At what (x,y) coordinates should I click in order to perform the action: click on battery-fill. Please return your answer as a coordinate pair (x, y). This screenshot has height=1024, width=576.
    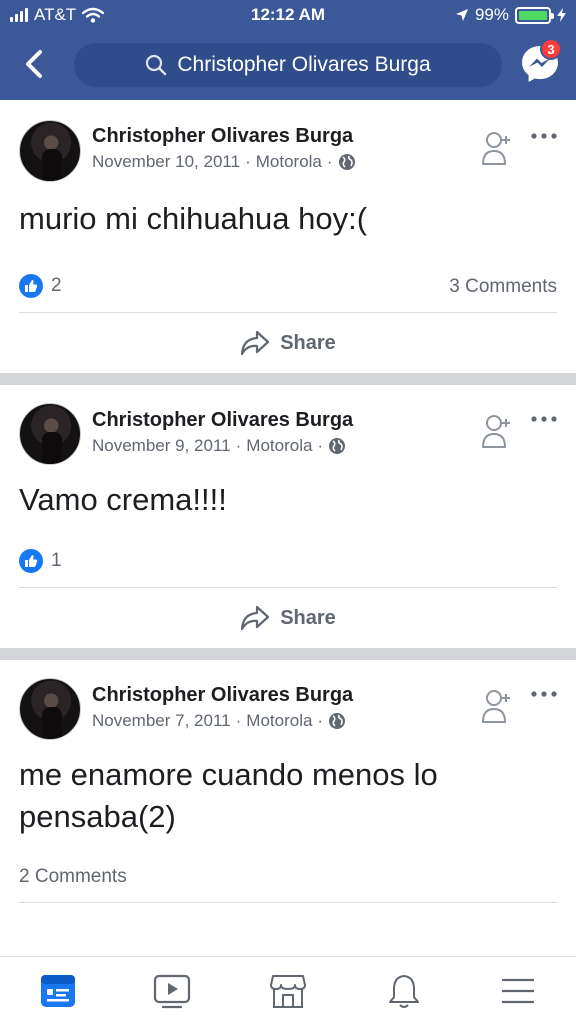
    Looking at the image, I should click on (533, 15).